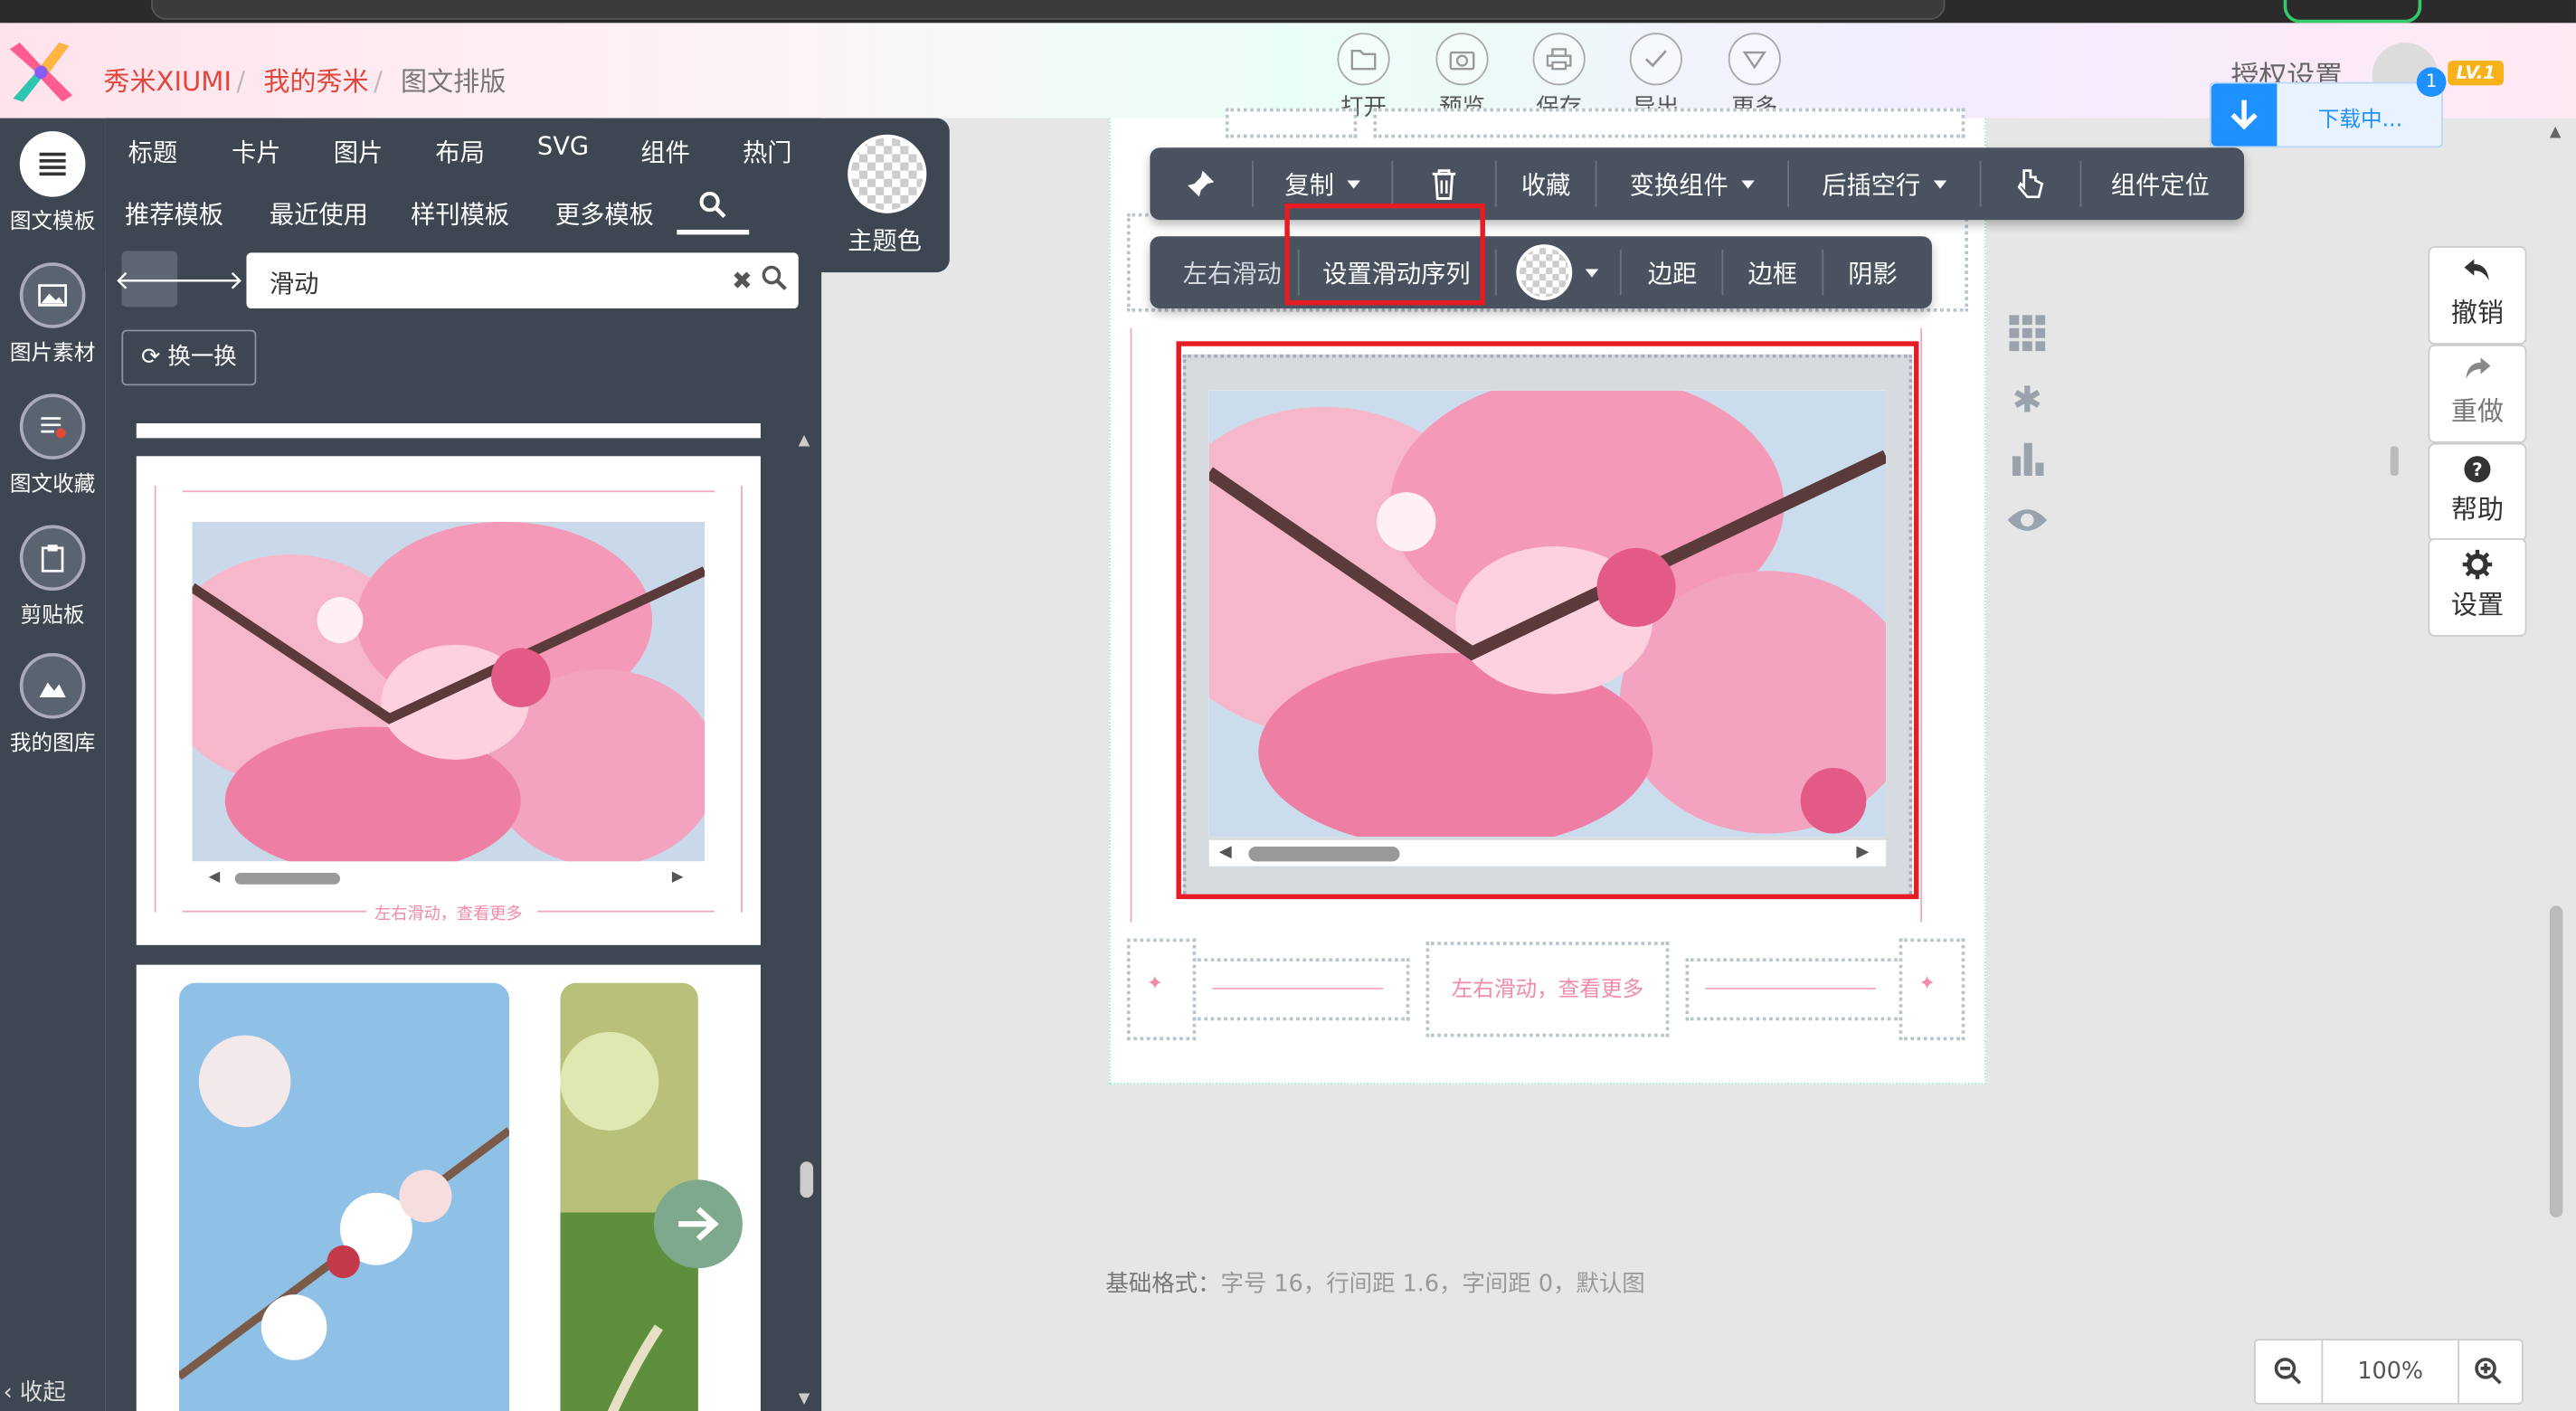  Describe the element at coordinates (885, 241) in the screenshot. I see `theme-color-label: 主题色` at that location.